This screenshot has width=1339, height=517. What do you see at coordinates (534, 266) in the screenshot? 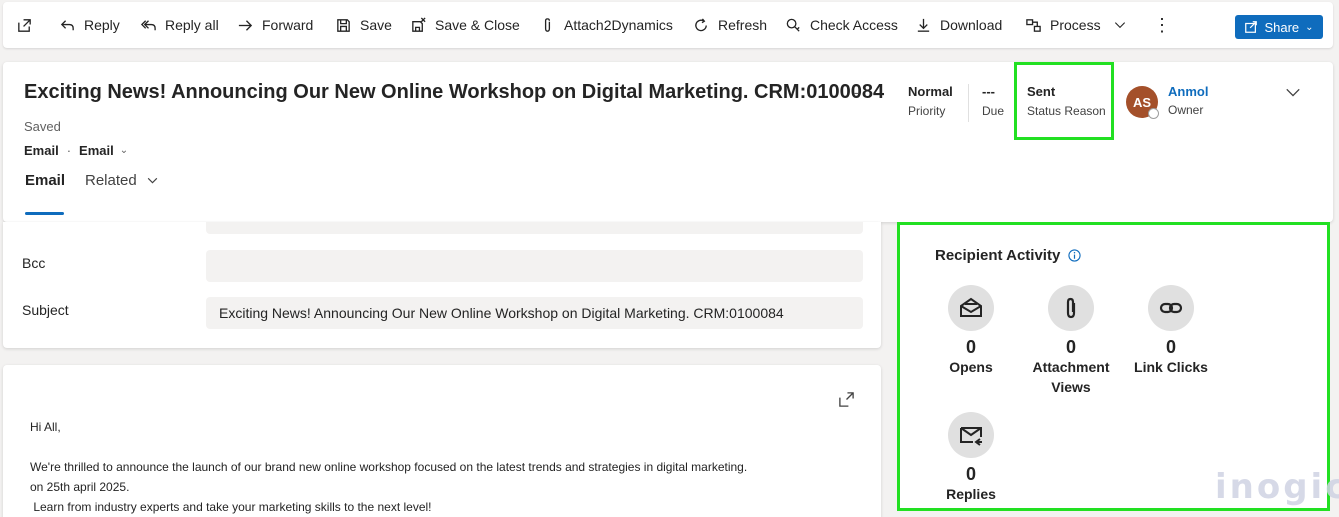
I see `bcc-field` at bounding box center [534, 266].